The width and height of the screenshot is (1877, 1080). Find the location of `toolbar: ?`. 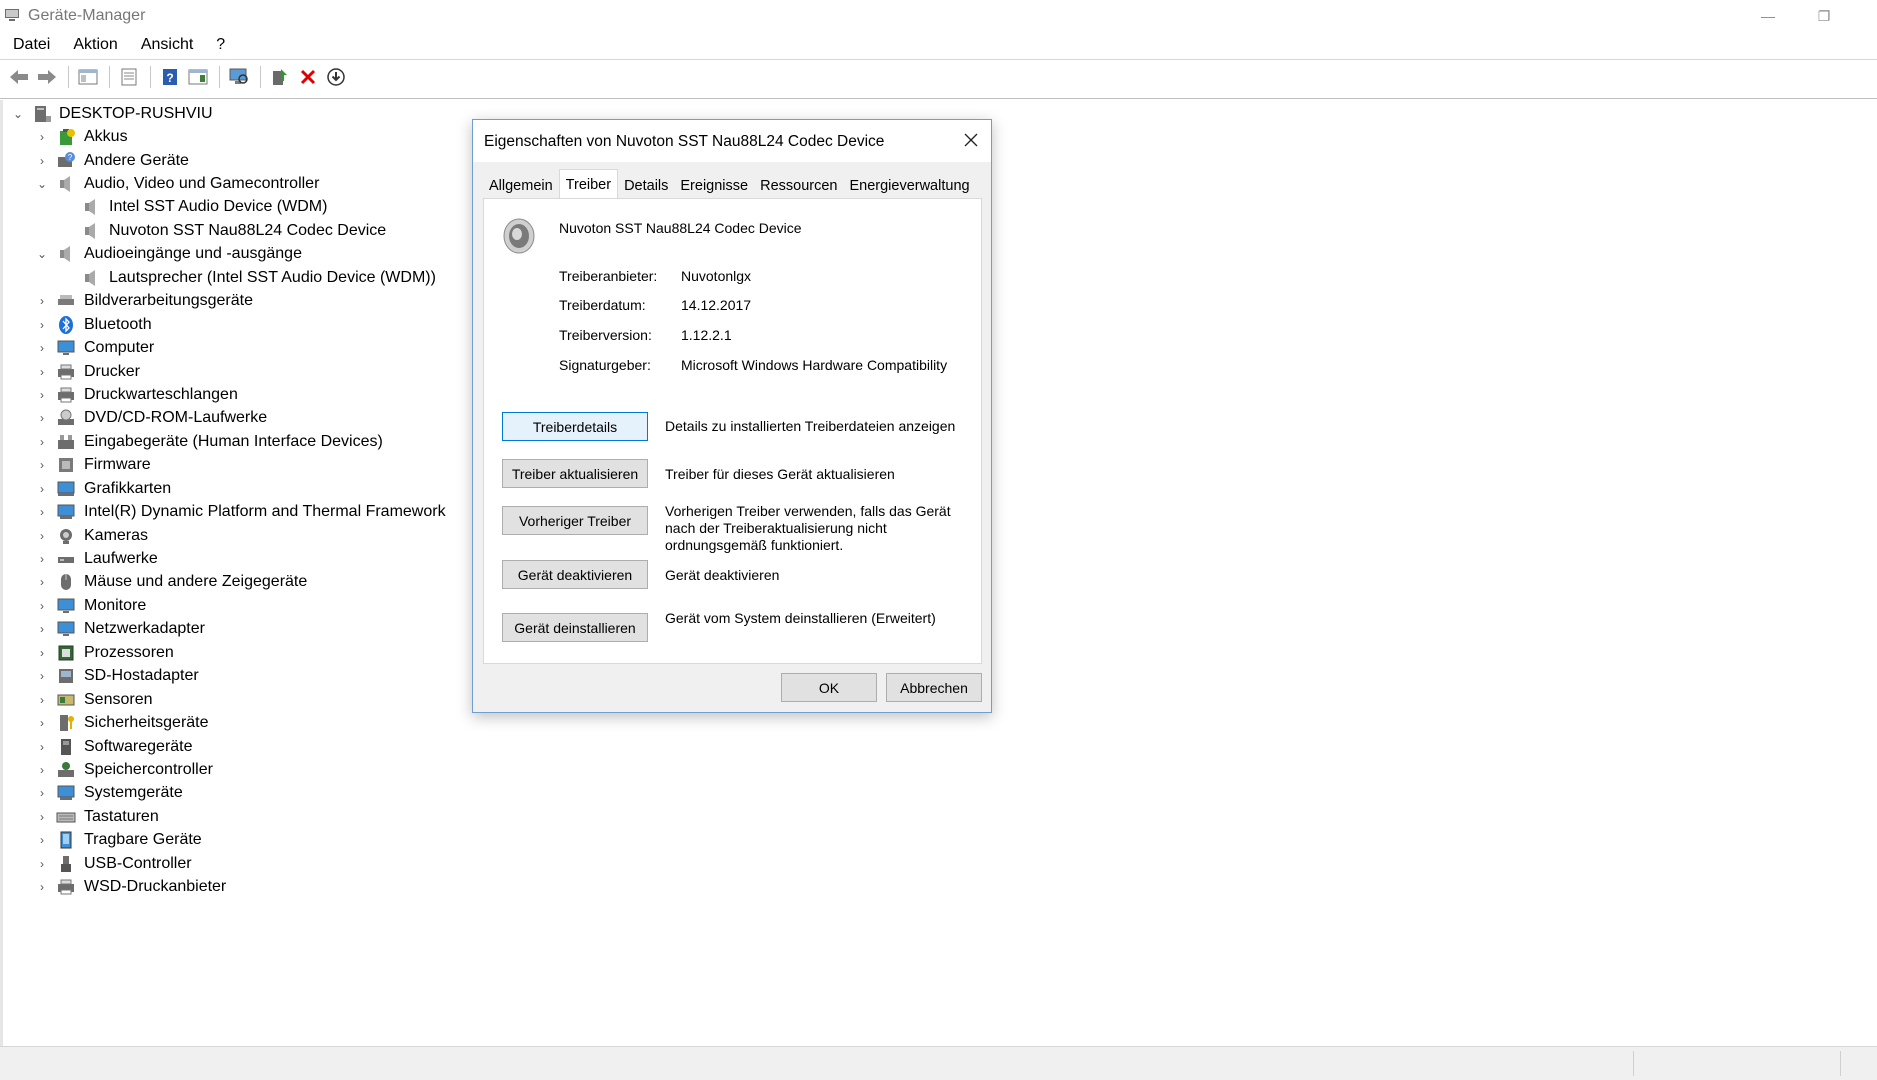

toolbar: ? is located at coordinates (938, 77).